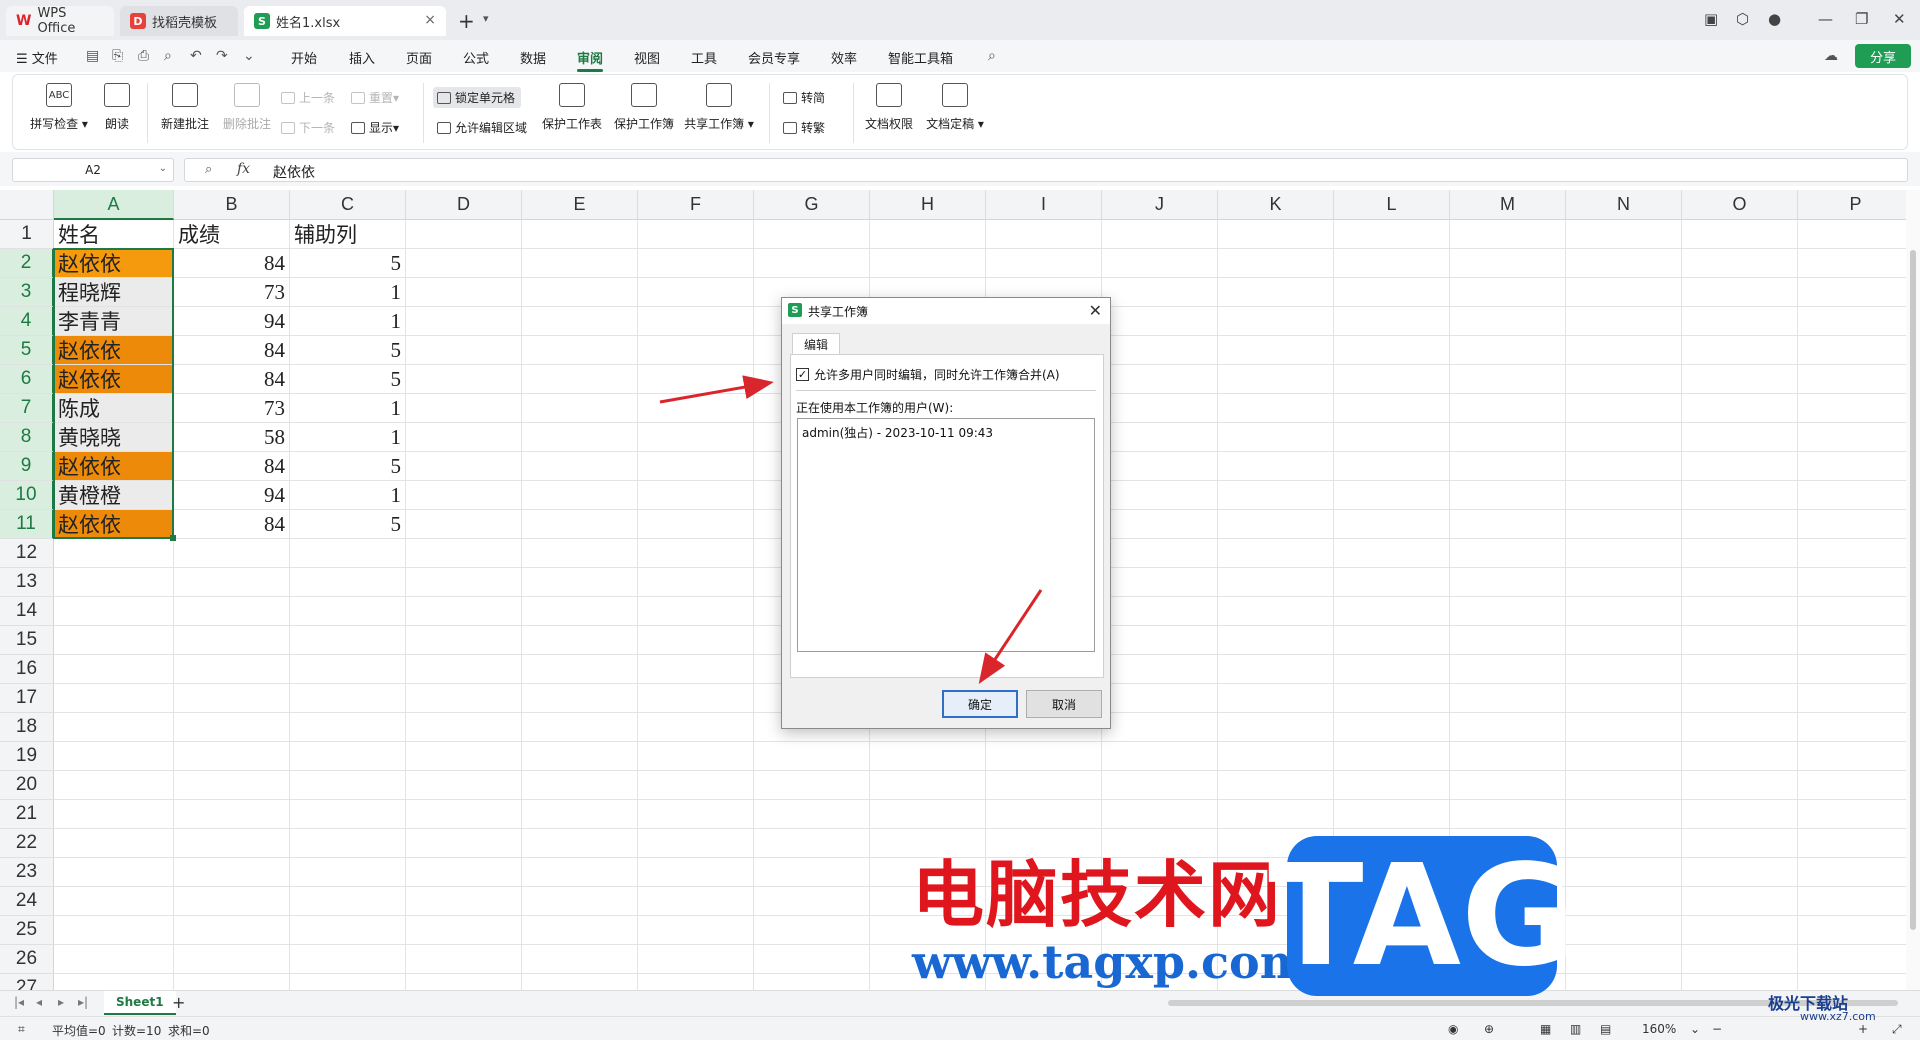 The image size is (1920, 1040). Describe the element at coordinates (348, 205) in the screenshot. I see `column-header-c: C` at that location.